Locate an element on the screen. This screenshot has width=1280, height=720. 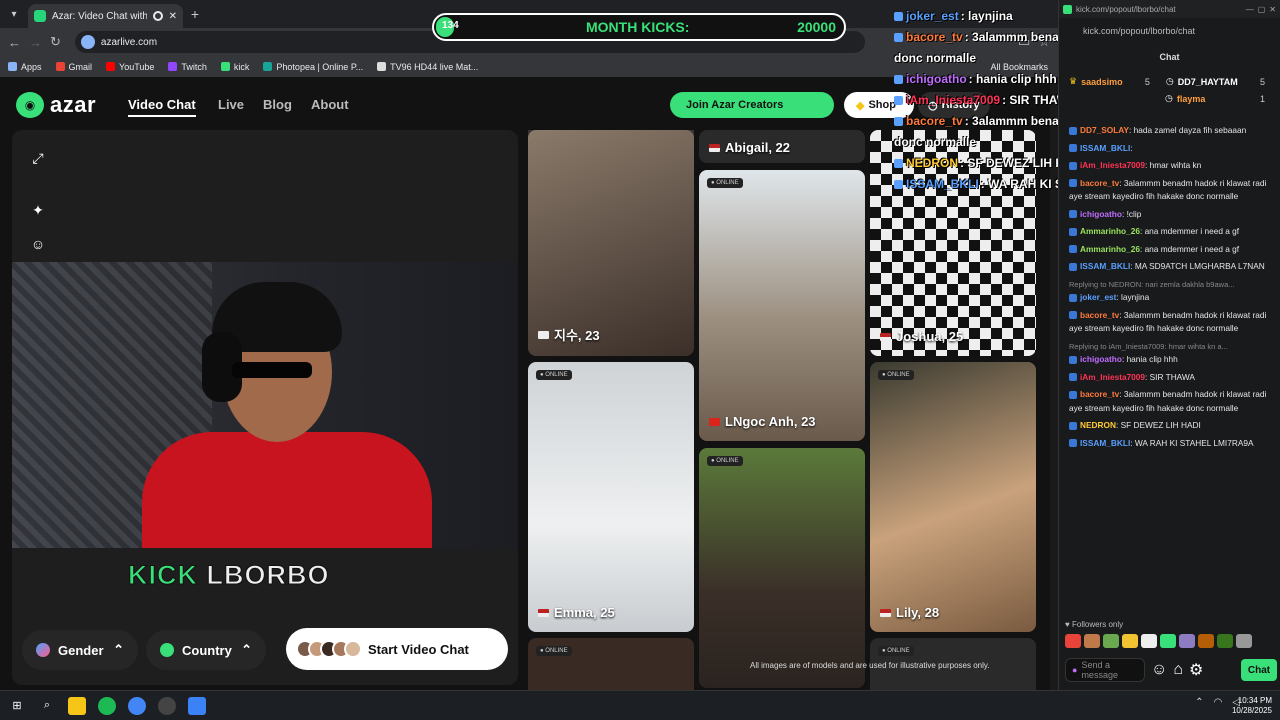
bookmark-twitch: Twitch is located at coordinates (187, 67).